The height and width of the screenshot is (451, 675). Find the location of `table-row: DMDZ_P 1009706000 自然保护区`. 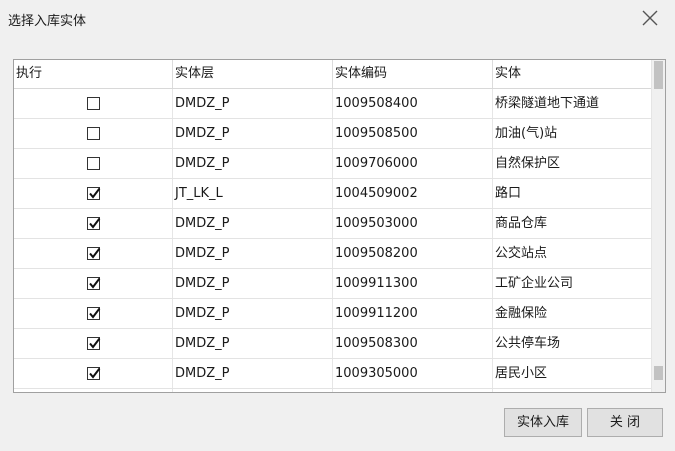

table-row: DMDZ_P 1009706000 自然保护区 is located at coordinates (332, 164).